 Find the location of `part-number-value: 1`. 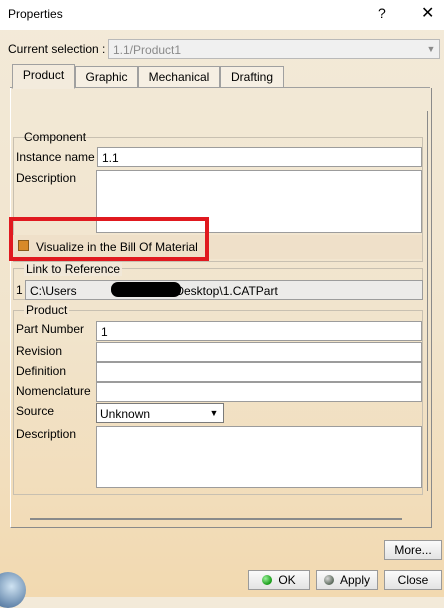

part-number-value: 1 is located at coordinates (104, 332).